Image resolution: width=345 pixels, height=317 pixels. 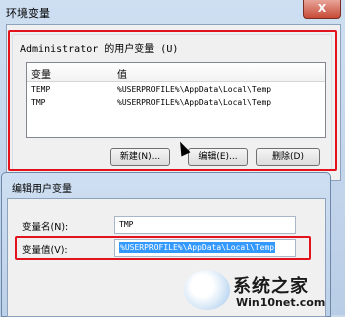 What do you see at coordinates (172, 12) in the screenshot?
I see `title-bar: 环境变量 X` at bounding box center [172, 12].